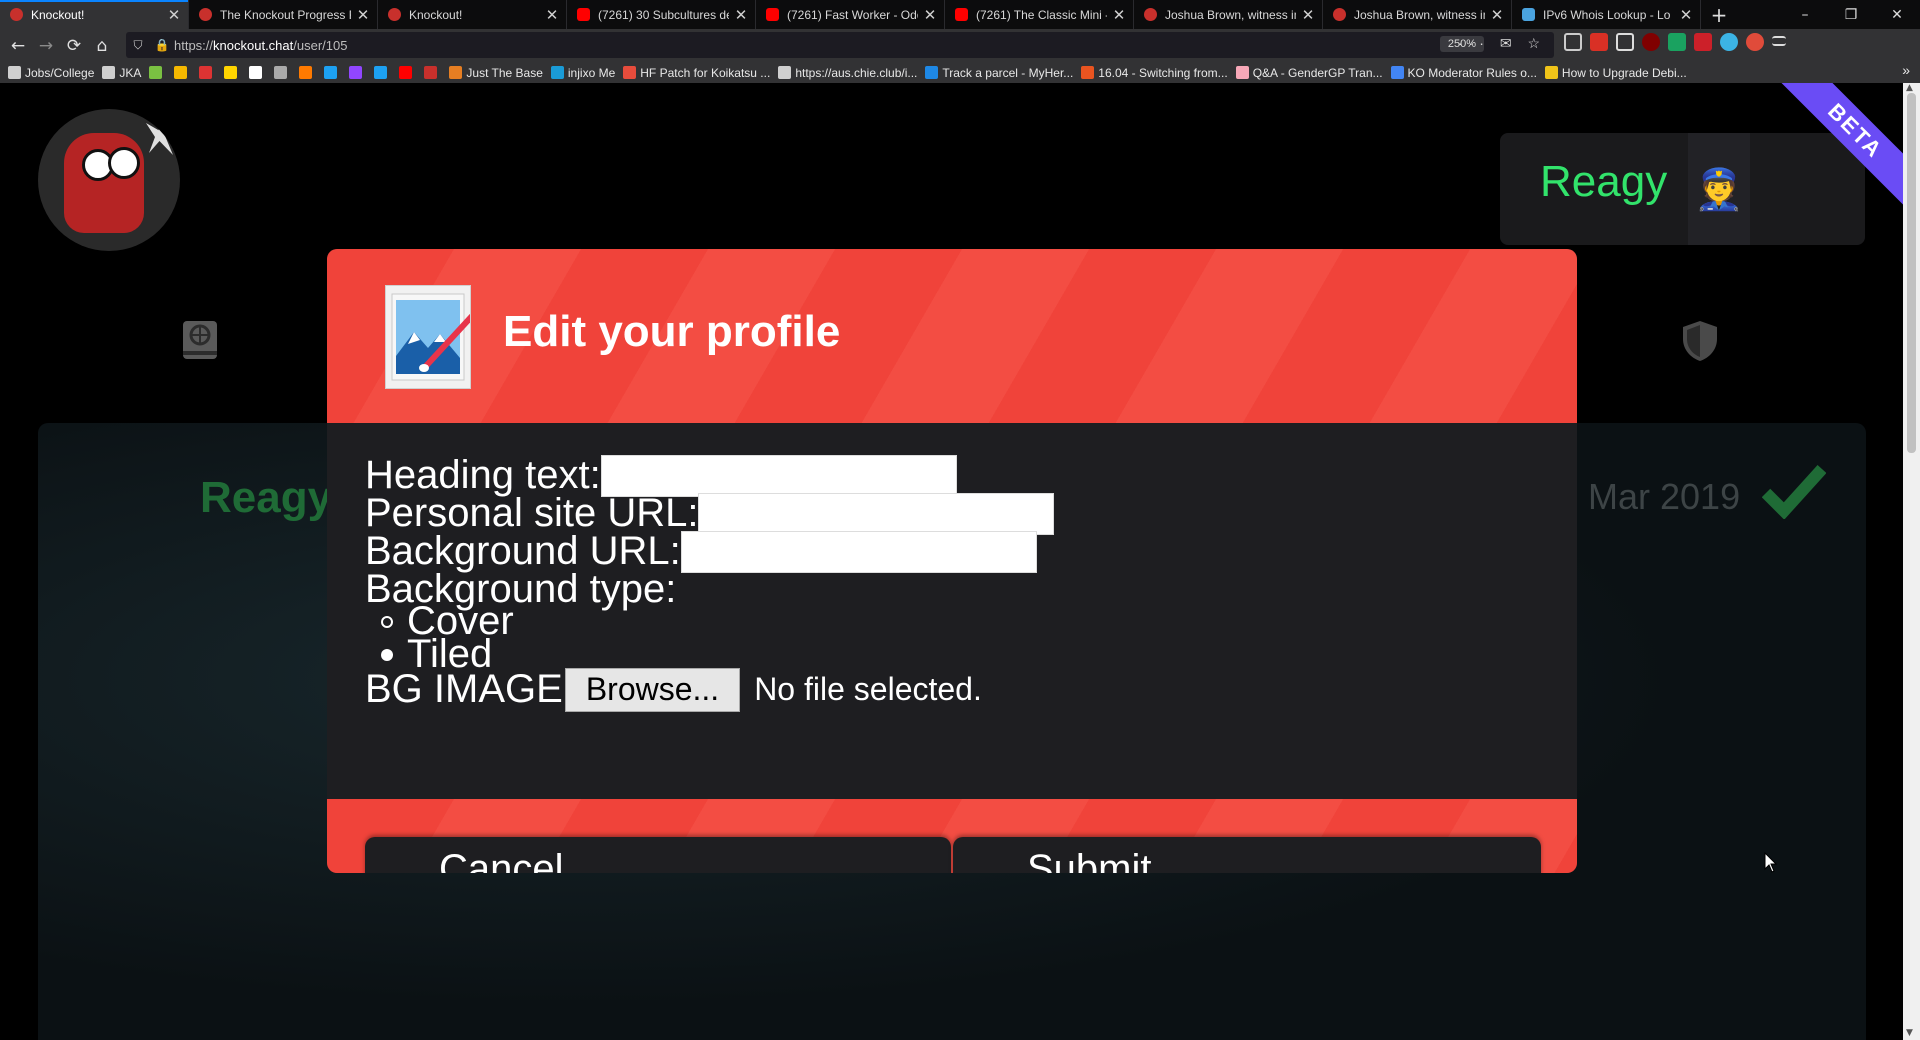  I want to click on reload-button: ⟳, so click(74, 46).